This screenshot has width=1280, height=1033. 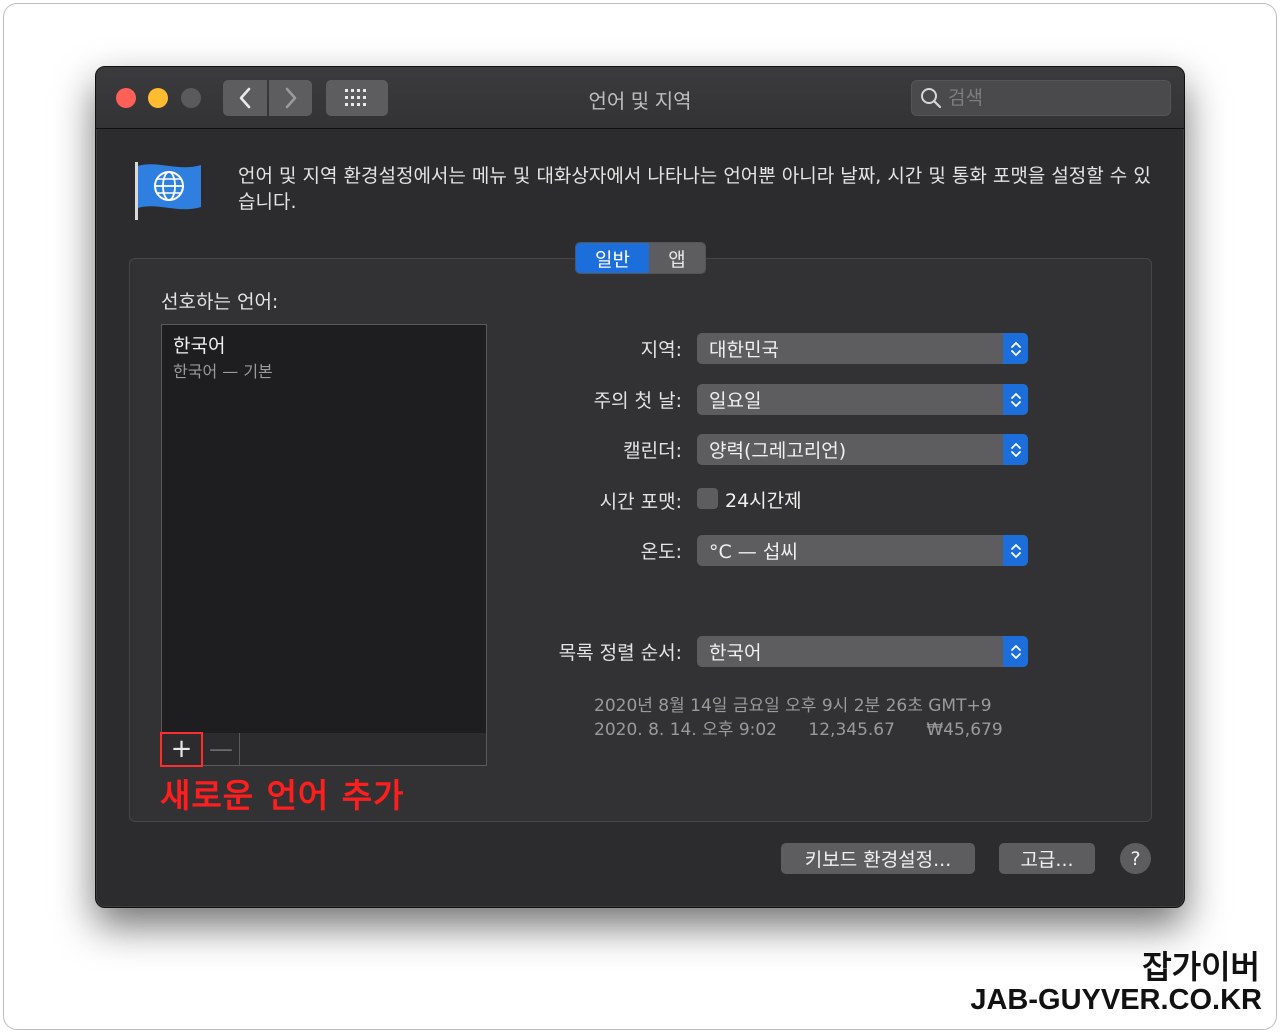 I want to click on calendar-label: 캘린더:, so click(x=652, y=451).